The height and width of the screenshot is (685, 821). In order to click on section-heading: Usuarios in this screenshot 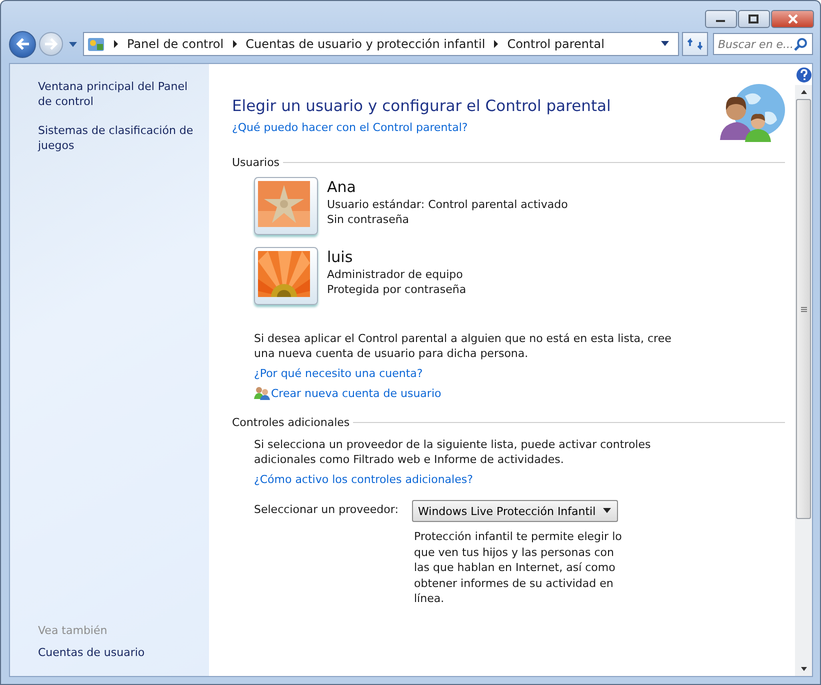, I will do `click(256, 162)`.